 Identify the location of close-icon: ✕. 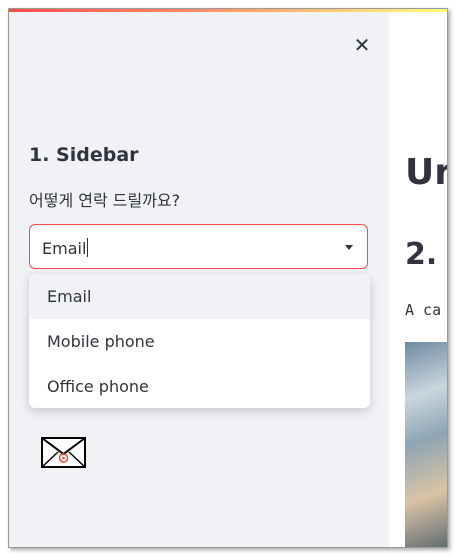
(362, 45).